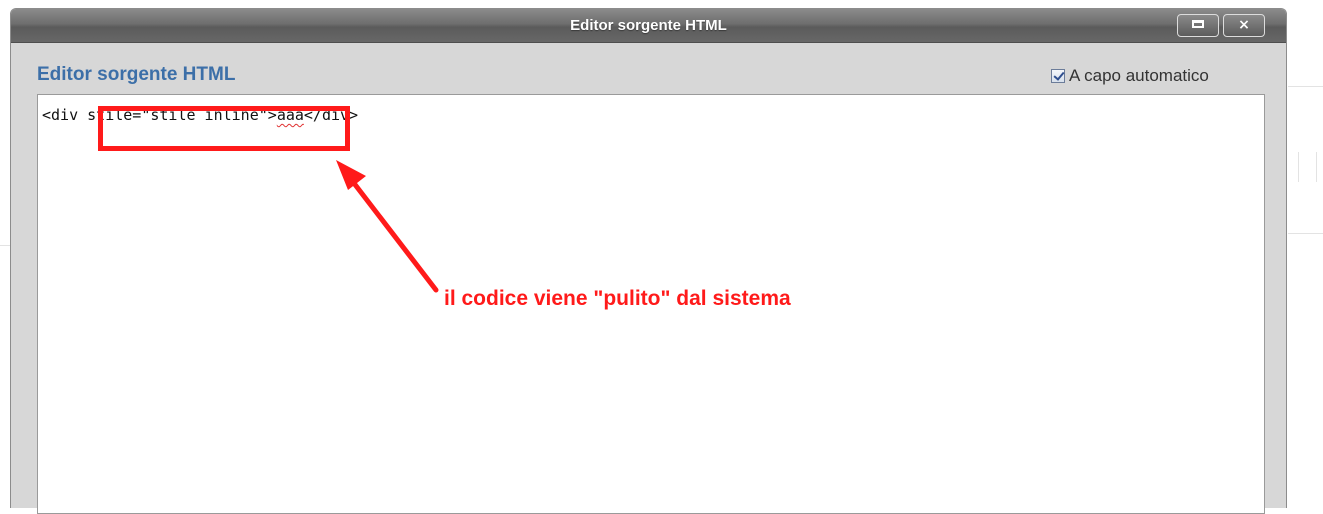  Describe the element at coordinates (387, 226) in the screenshot. I see `annotation-arrow-icon` at that location.